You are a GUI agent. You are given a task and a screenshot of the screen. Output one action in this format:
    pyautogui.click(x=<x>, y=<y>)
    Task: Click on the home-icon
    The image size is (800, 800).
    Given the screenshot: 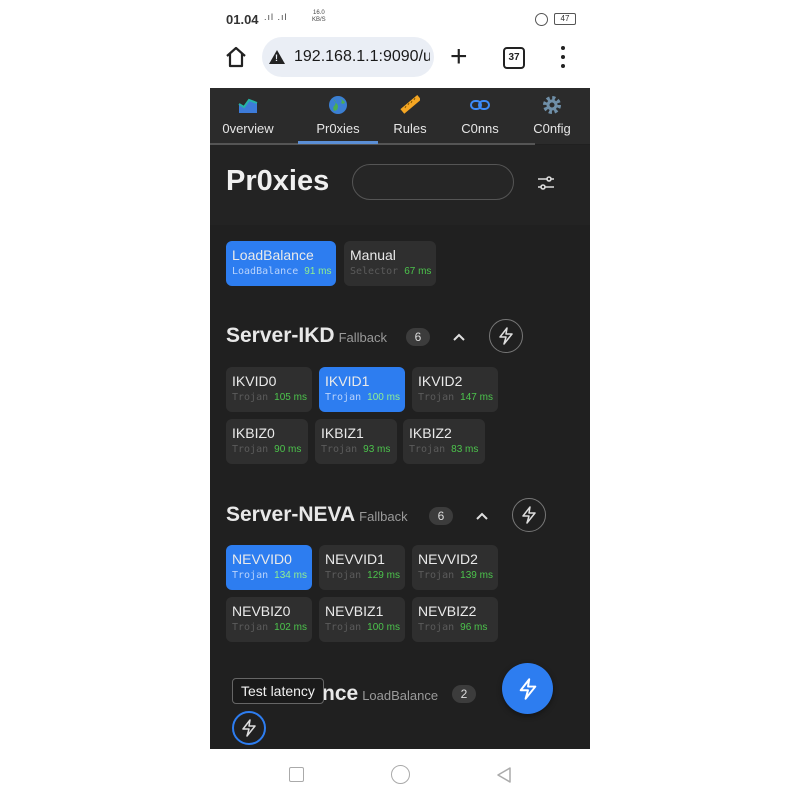 What is the action you would take?
    pyautogui.click(x=236, y=57)
    